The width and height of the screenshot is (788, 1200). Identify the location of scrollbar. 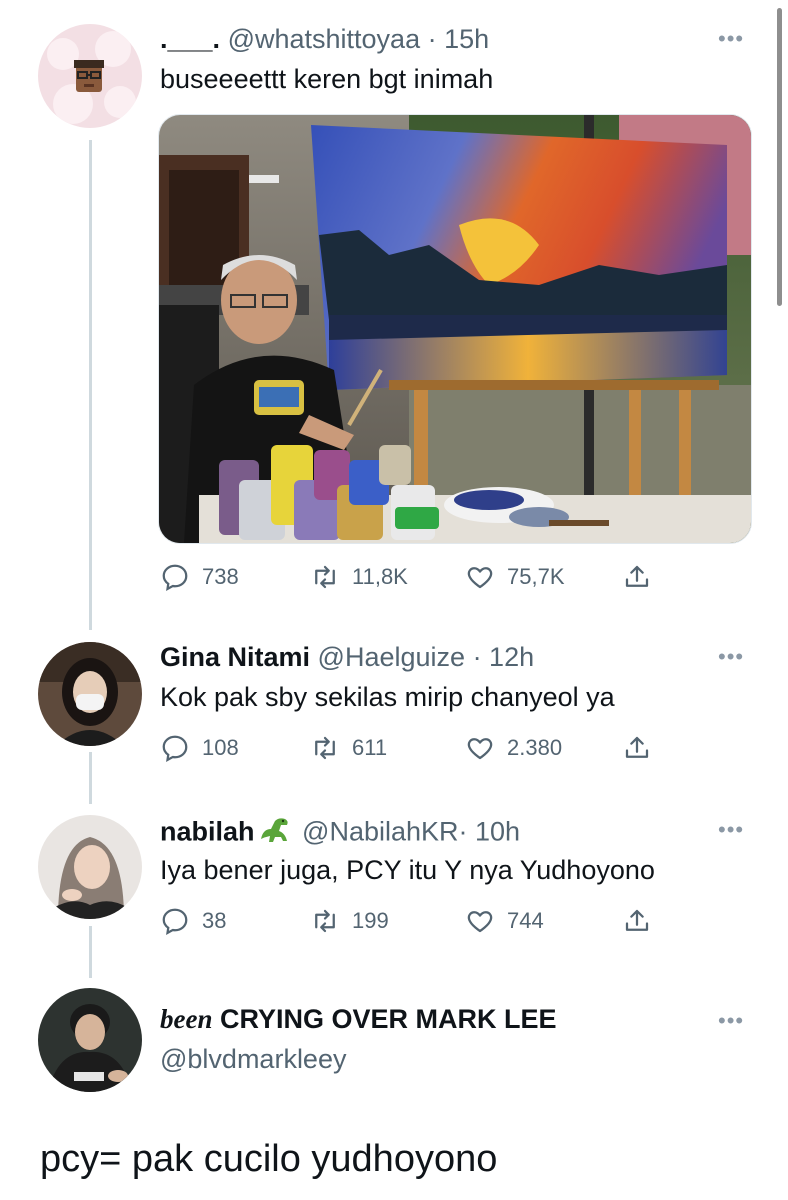
(779, 157).